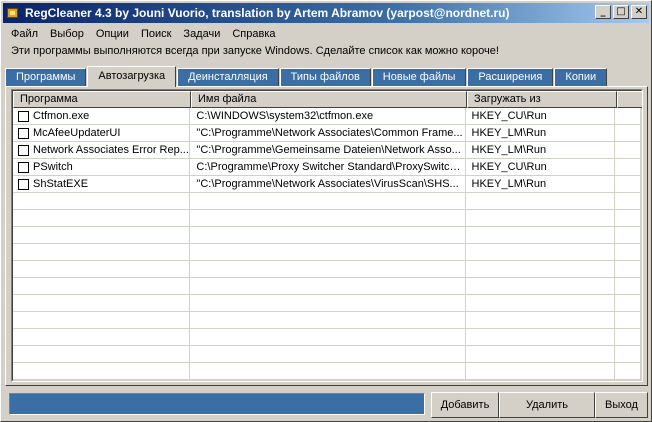  What do you see at coordinates (46, 77) in the screenshot?
I see `tab-programs: Программы` at bounding box center [46, 77].